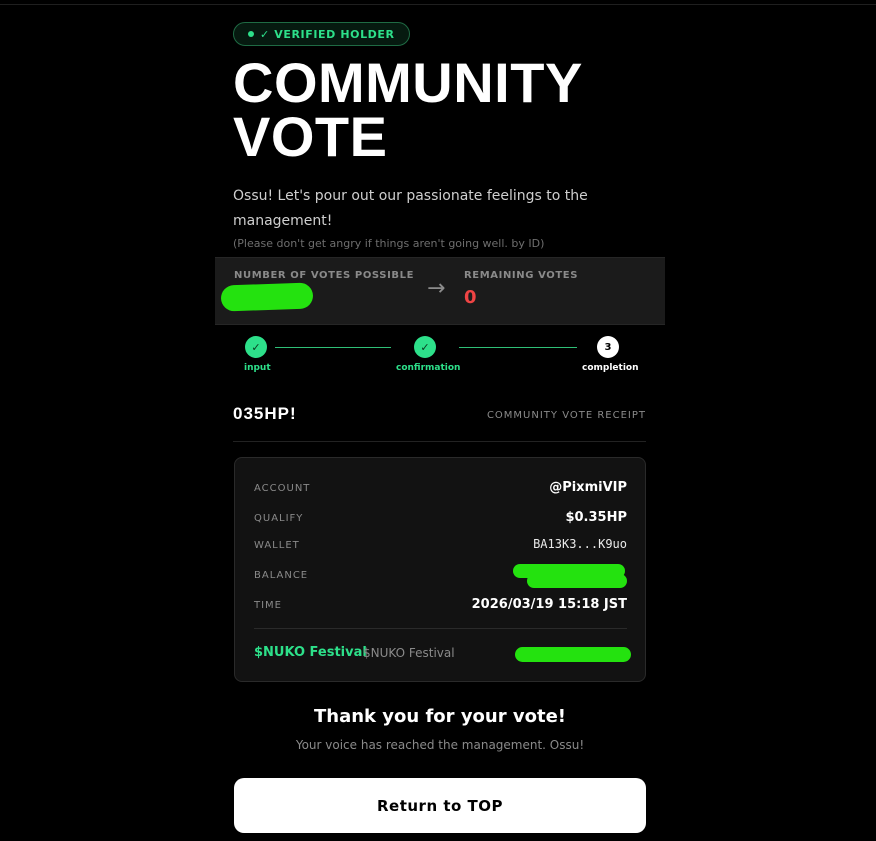 The height and width of the screenshot is (841, 876). I want to click on receipt-tag: COMMUNITY VOTE RECEIPT, so click(566, 415).